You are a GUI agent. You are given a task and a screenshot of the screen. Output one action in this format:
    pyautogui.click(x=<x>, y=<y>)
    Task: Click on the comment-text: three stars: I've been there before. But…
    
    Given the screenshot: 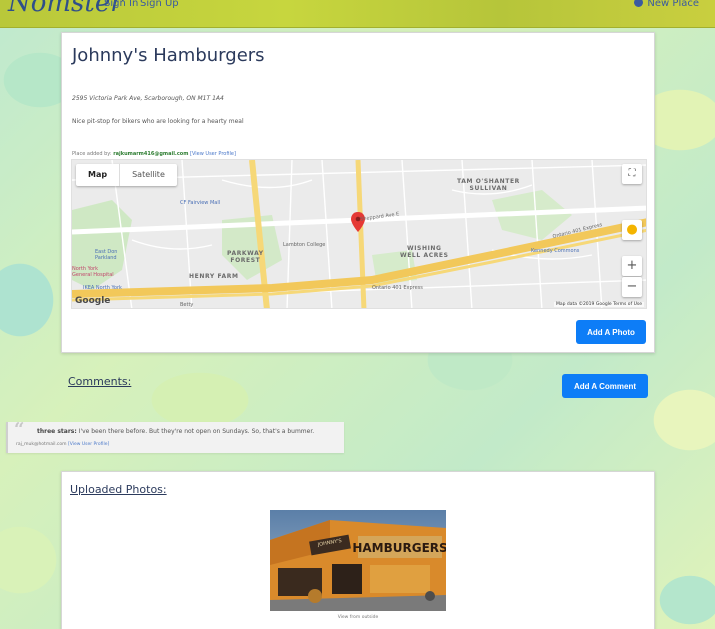 What is the action you would take?
    pyautogui.click(x=175, y=431)
    